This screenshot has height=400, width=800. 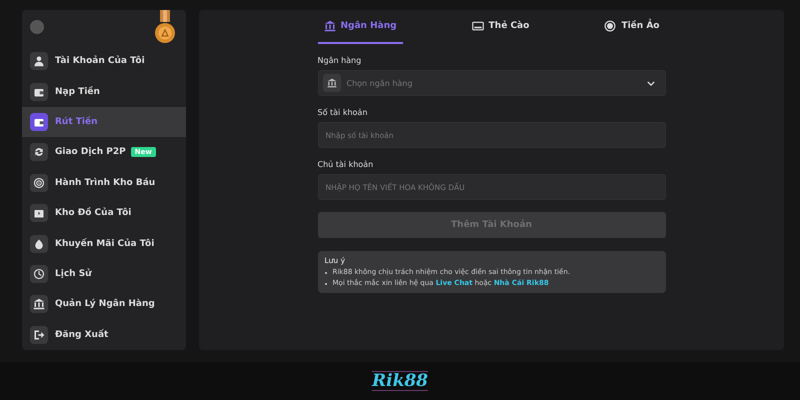 What do you see at coordinates (39, 122) in the screenshot?
I see `wallet-icon` at bounding box center [39, 122].